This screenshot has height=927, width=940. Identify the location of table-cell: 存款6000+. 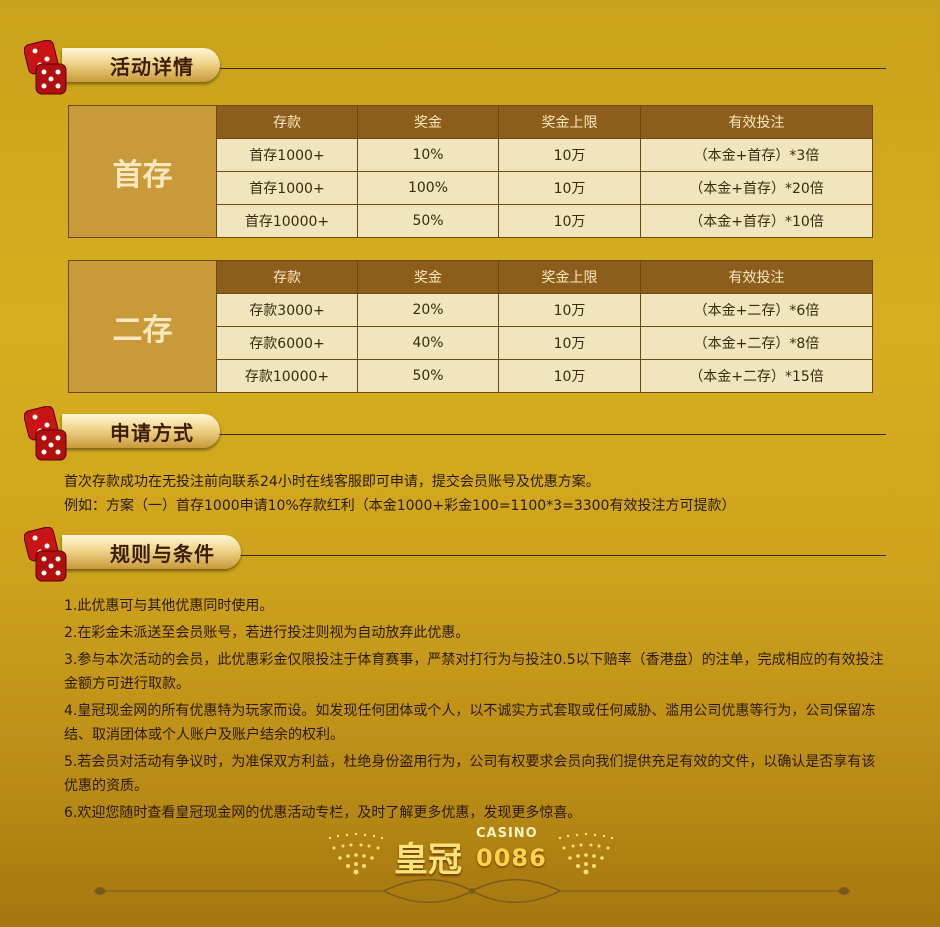
(287, 343).